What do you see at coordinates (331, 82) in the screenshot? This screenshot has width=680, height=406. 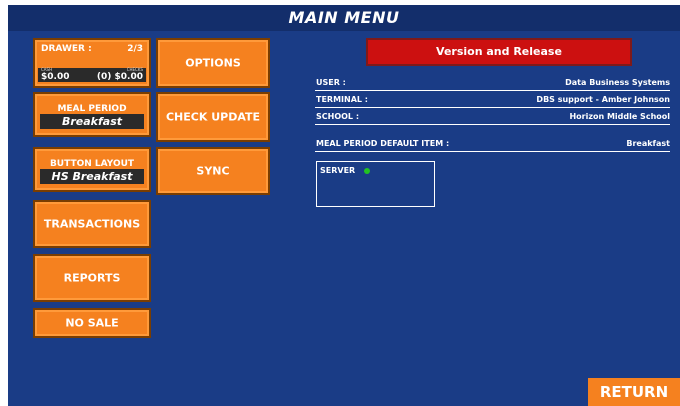 I see `user-label: USER :` at bounding box center [331, 82].